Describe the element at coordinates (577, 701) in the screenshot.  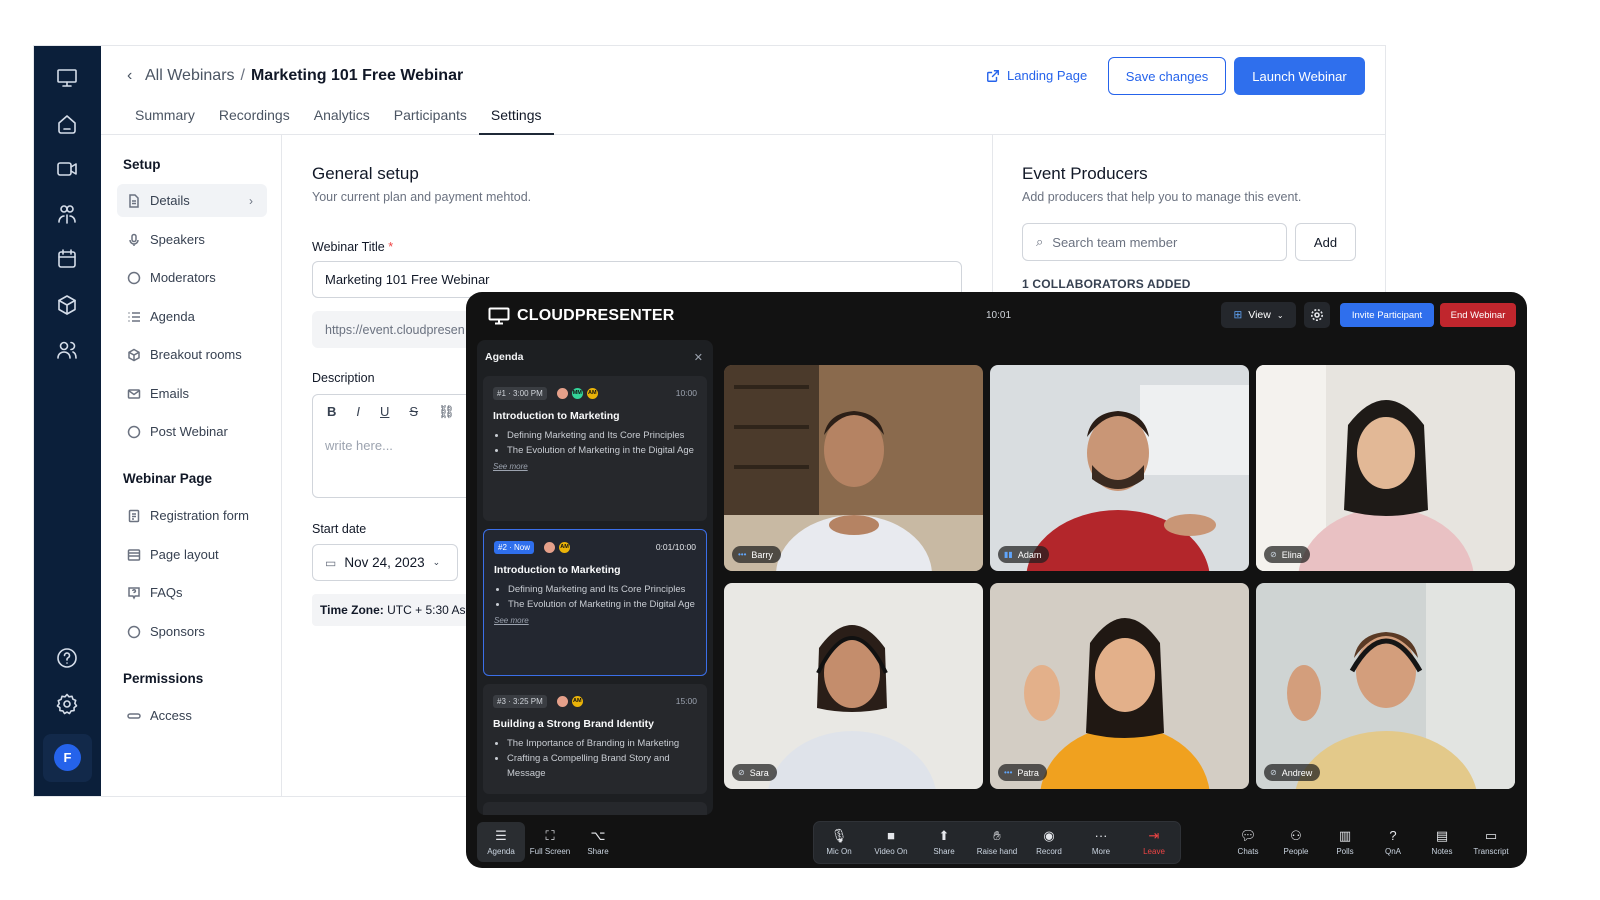
I see `avatar: AM` at that location.